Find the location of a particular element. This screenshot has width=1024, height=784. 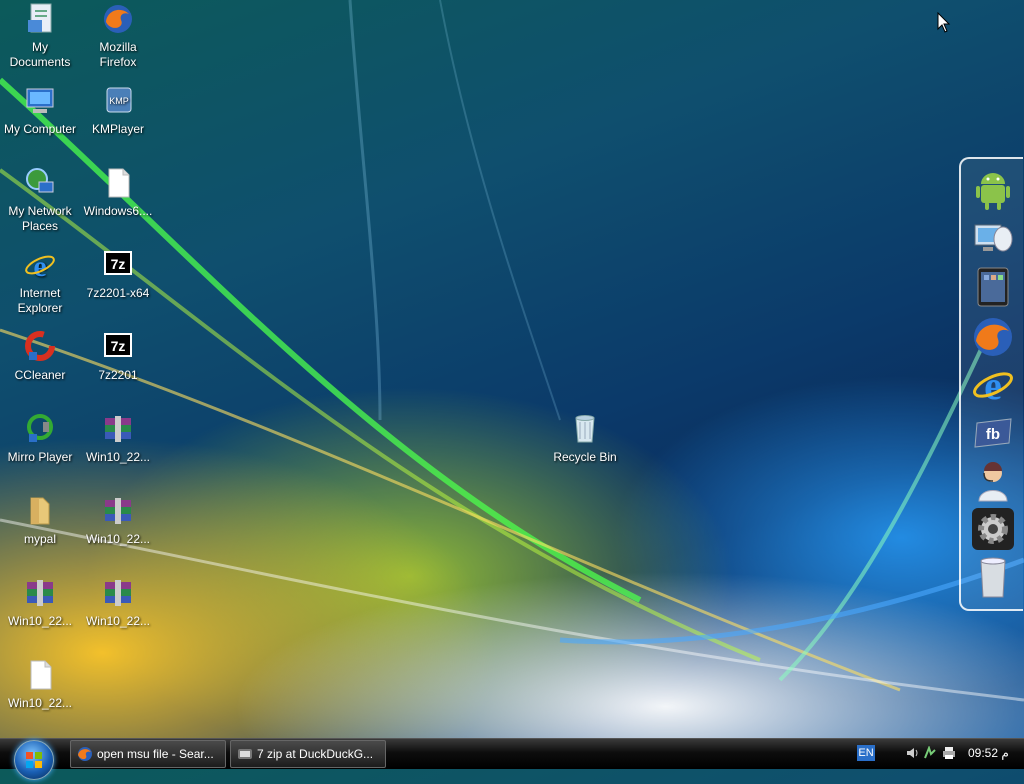

desktop-icon-ccleaner: CCleaner is located at coordinates (40, 356).